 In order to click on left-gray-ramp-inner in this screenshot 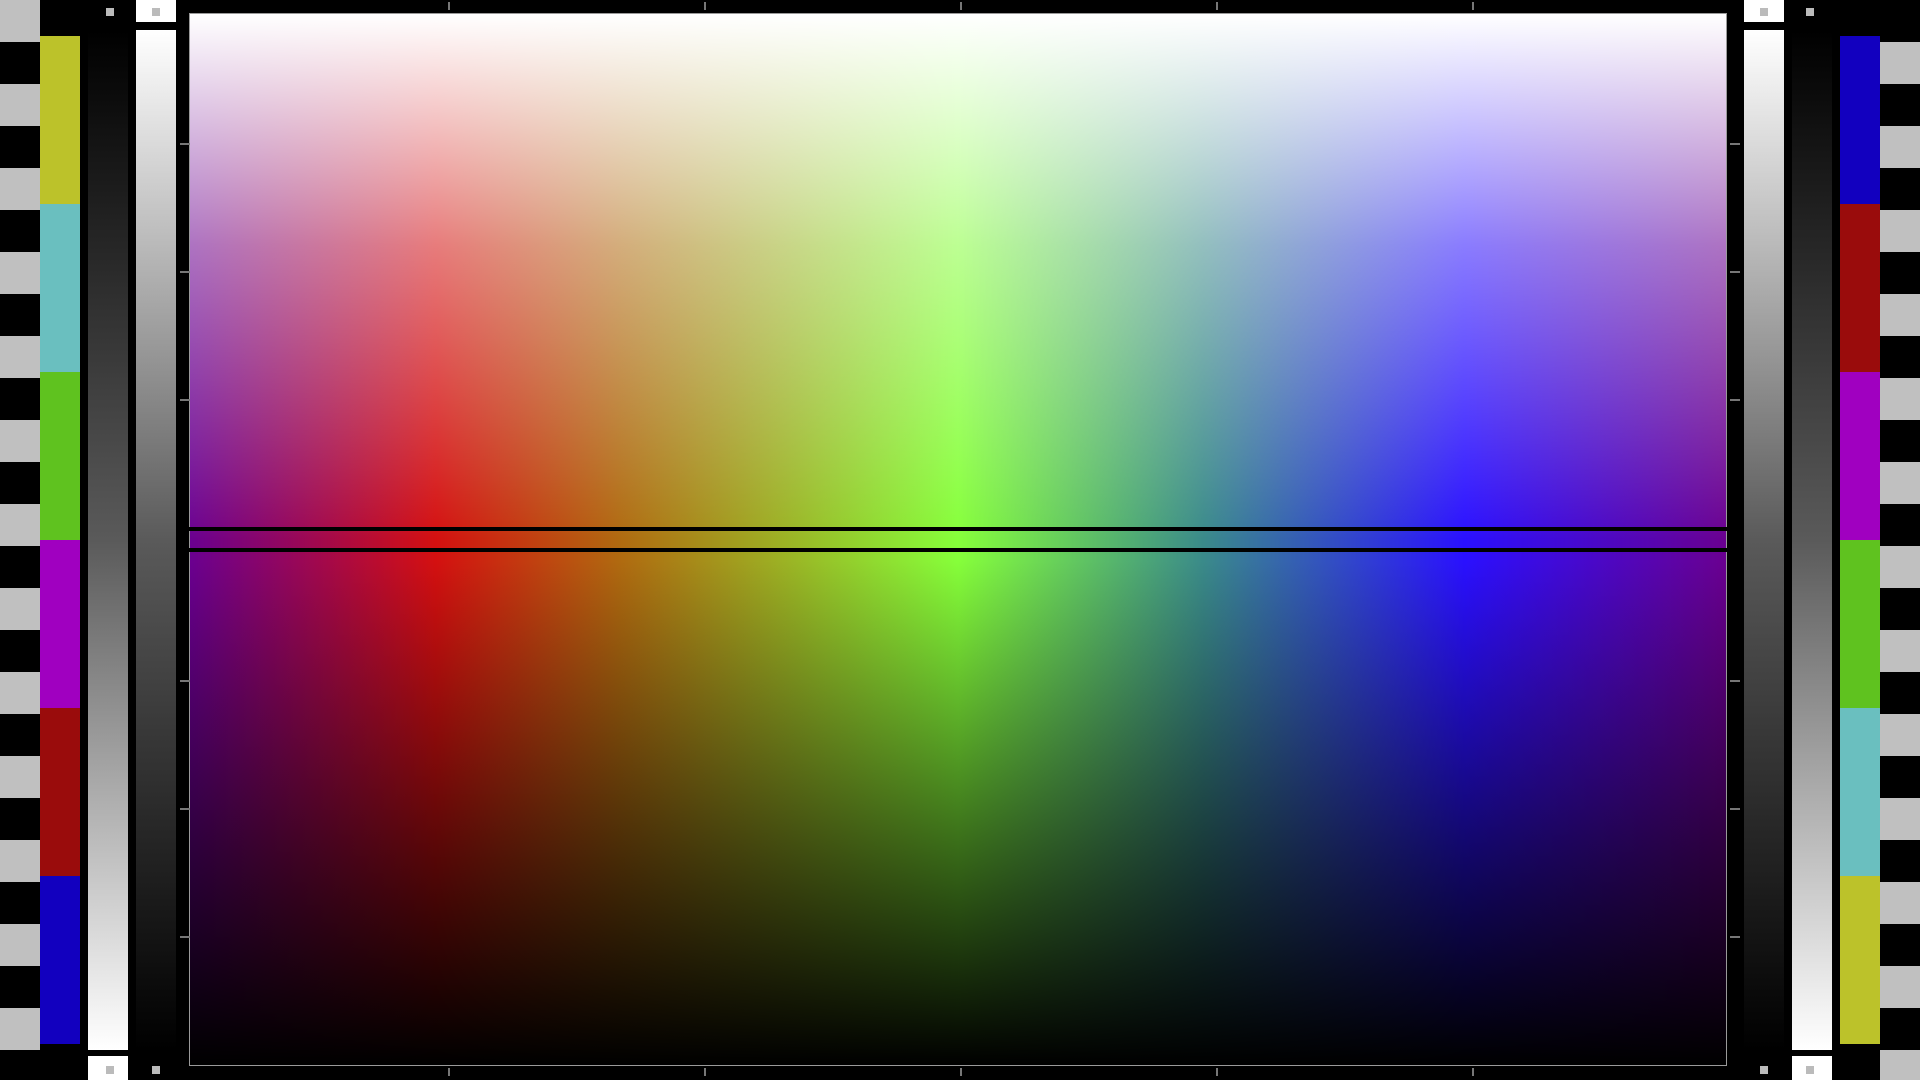, I will do `click(156, 540)`.